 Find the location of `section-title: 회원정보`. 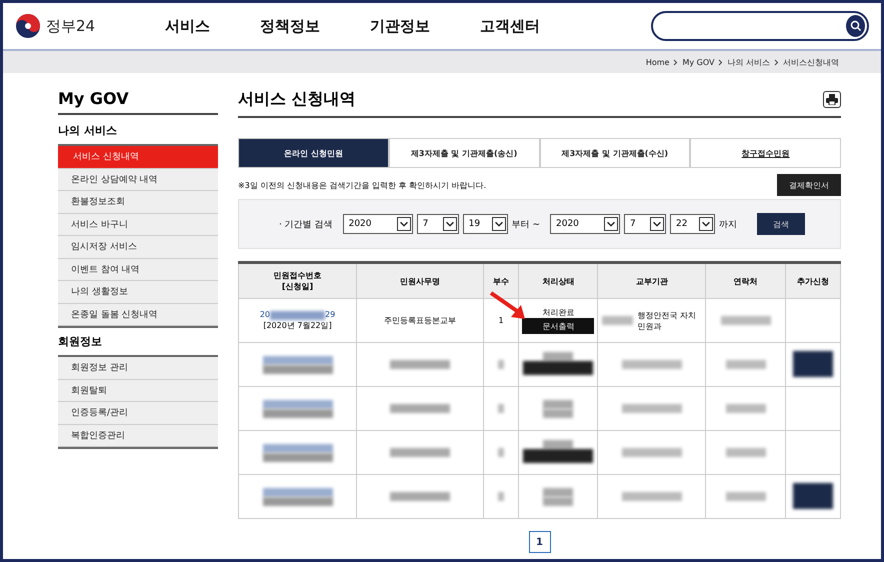

section-title: 회원정보 is located at coordinates (80, 341).